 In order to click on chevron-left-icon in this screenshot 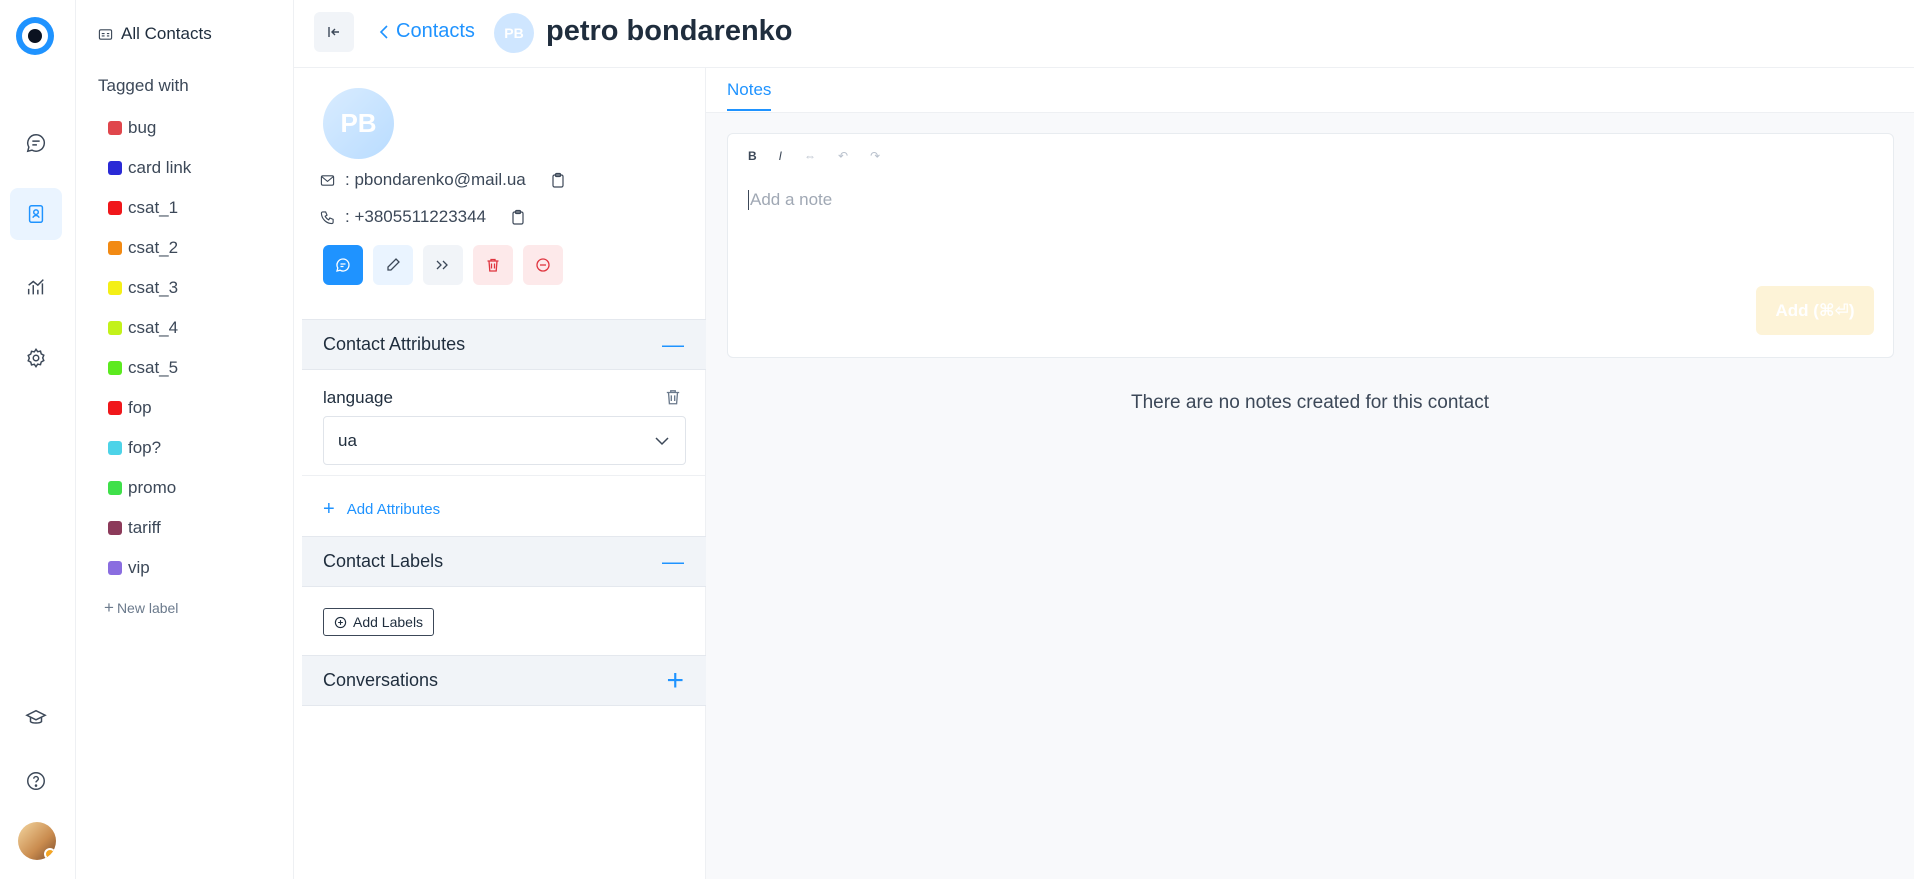, I will do `click(383, 31)`.